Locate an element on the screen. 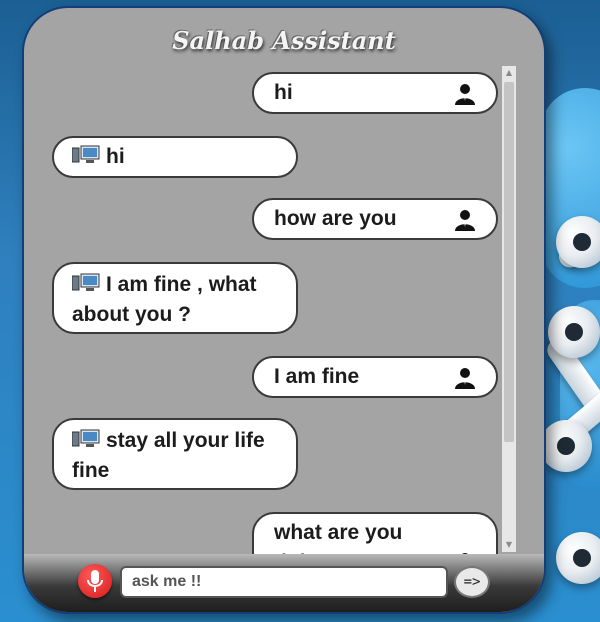  user-message: what are you doing is located at coordinates (375, 535).